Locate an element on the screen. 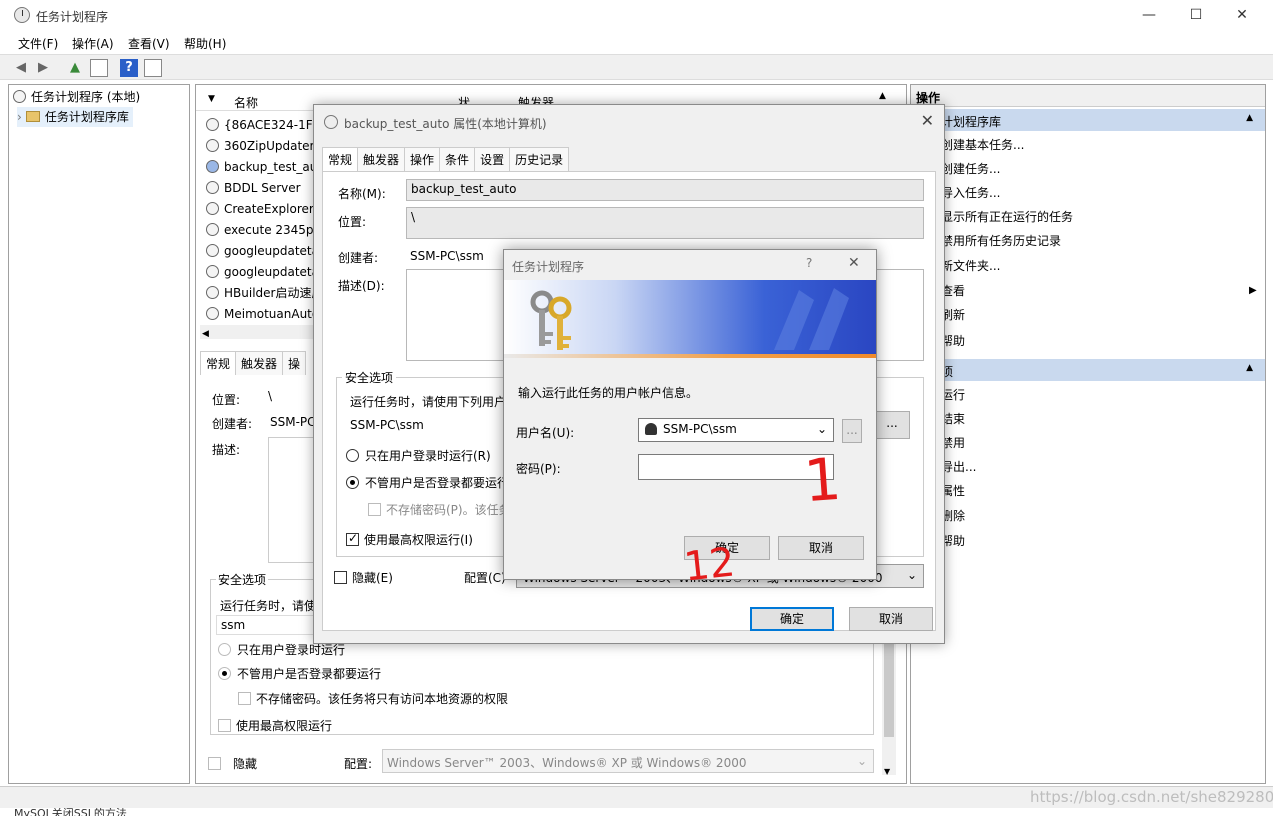  list-item: backup_test_auto is located at coordinates (261, 167).